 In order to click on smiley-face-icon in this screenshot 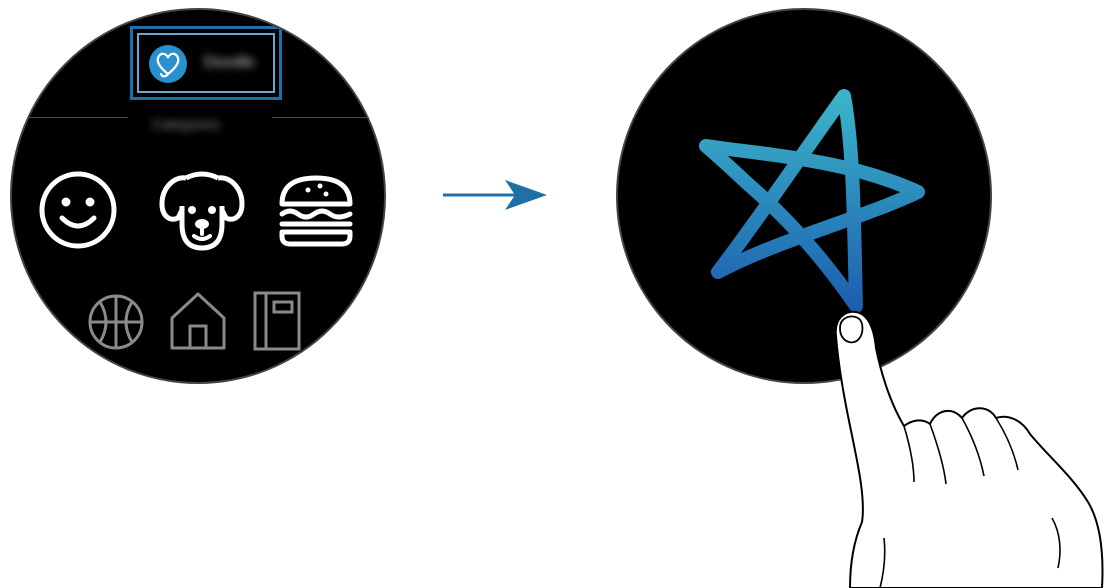, I will do `click(78, 210)`.